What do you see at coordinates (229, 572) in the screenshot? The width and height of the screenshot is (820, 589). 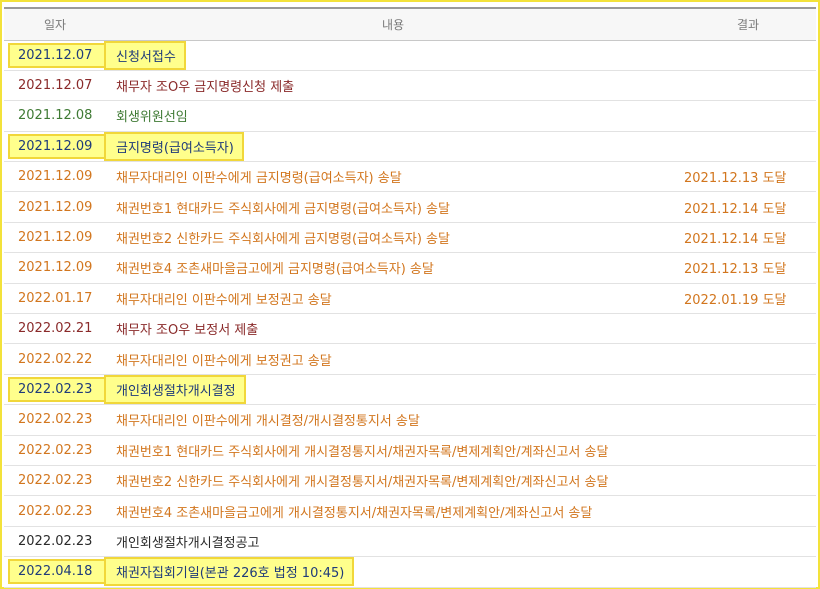 I see `highlighted-content: 채권자집회기일(본관 226호 법정 10:45)` at bounding box center [229, 572].